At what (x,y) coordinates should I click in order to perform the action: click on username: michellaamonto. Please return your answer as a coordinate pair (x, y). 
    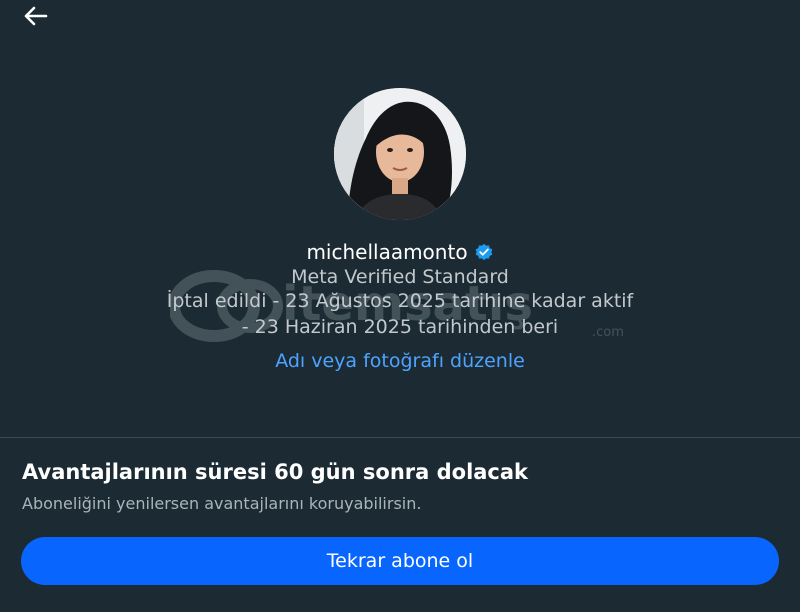
    Looking at the image, I should click on (387, 252).